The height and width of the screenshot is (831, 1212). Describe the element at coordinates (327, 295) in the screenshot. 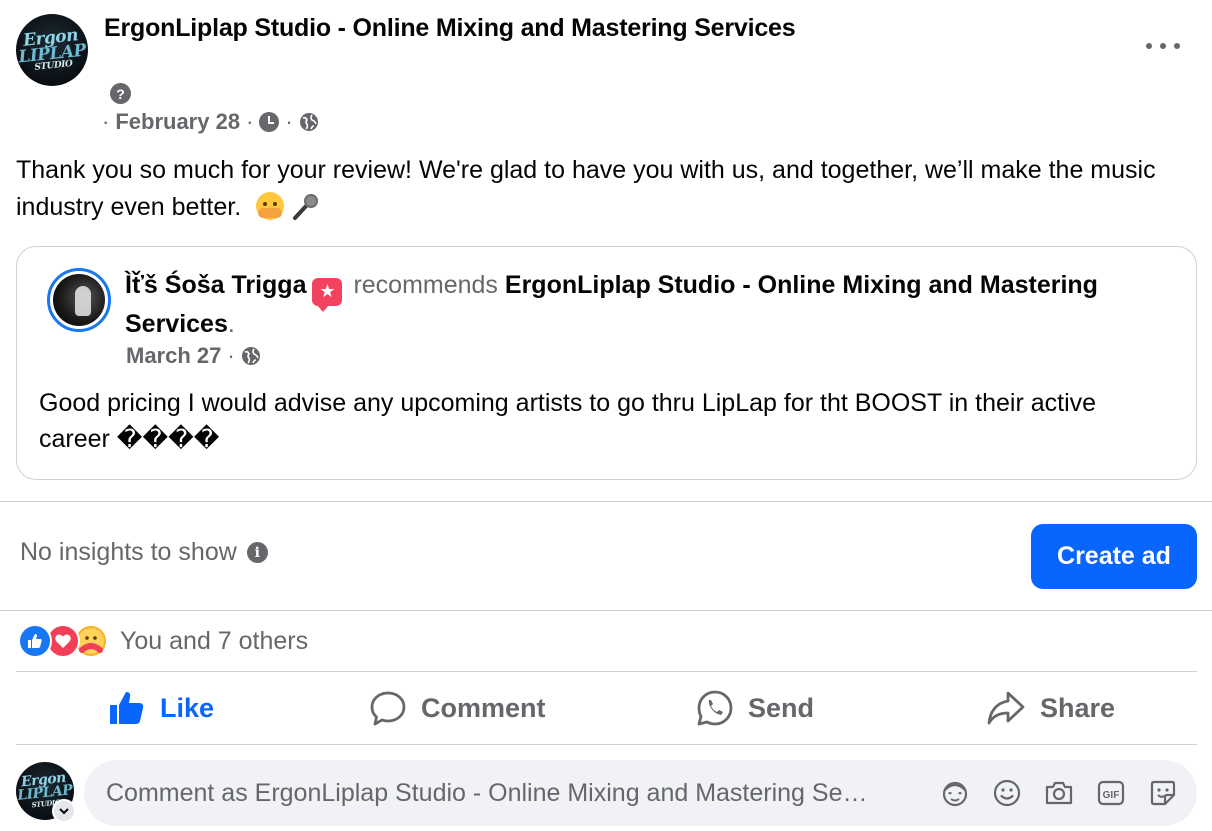

I see `recommend-icon: ★` at that location.